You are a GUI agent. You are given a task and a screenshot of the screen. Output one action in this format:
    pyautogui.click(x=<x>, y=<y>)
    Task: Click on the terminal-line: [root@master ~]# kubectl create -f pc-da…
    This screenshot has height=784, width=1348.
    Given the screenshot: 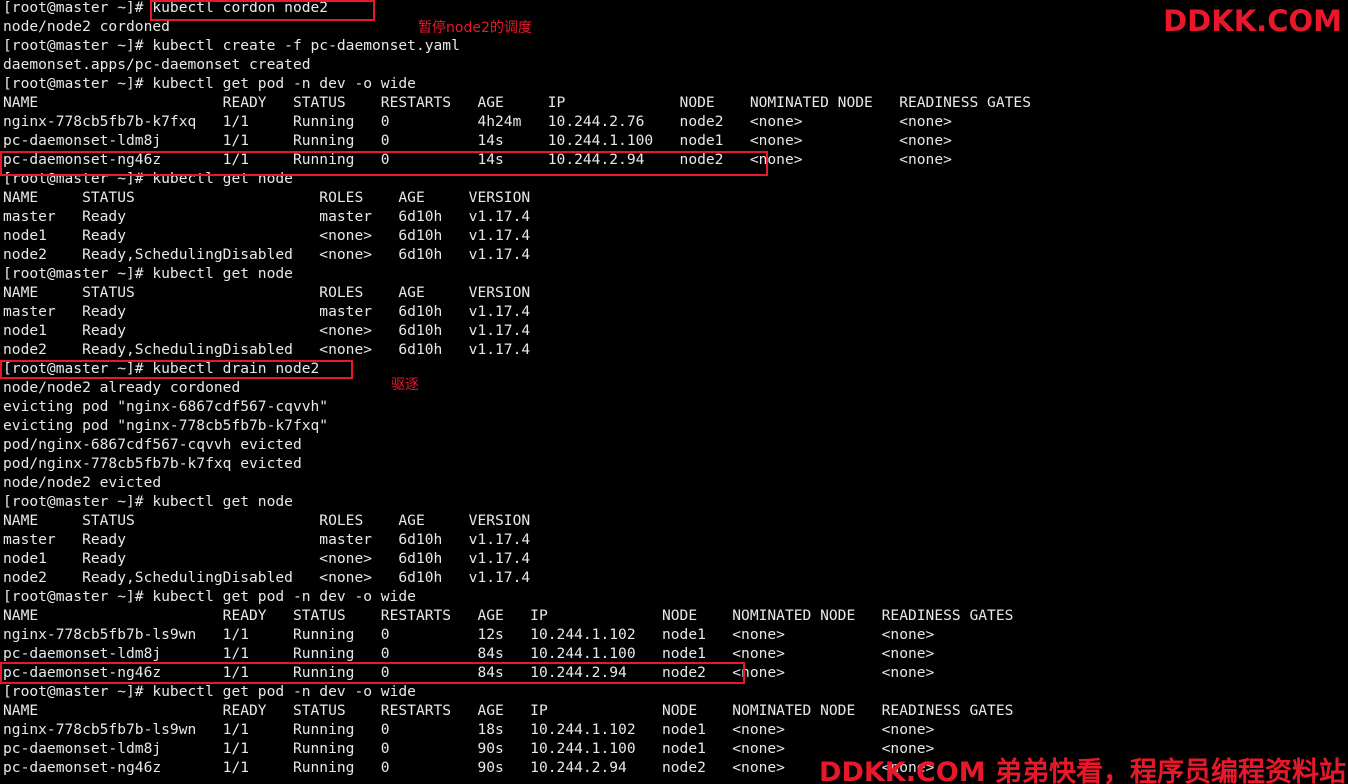 What is the action you would take?
    pyautogui.click(x=231, y=45)
    